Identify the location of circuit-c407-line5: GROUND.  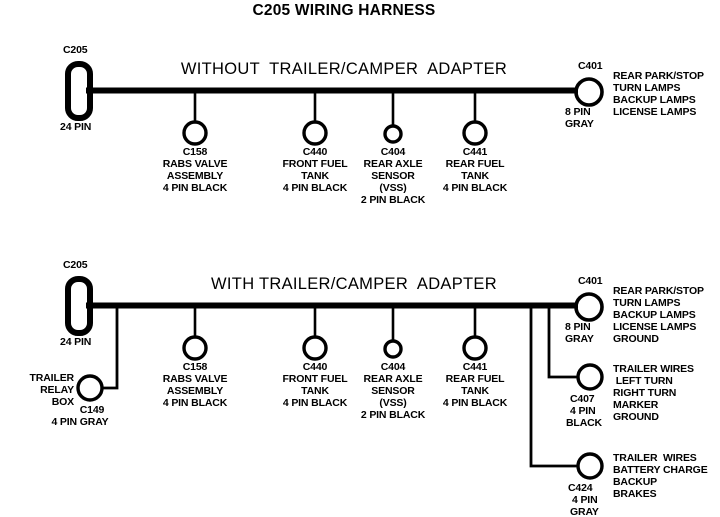
(636, 417).